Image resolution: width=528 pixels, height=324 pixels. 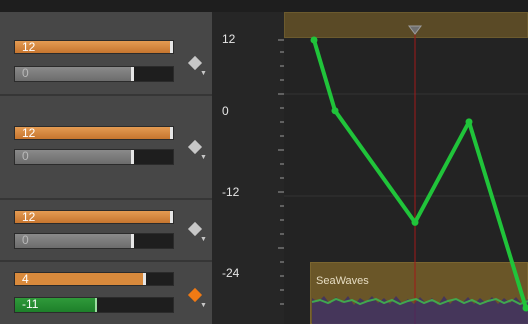 I want to click on ruler-ticks, so click(x=281, y=172).